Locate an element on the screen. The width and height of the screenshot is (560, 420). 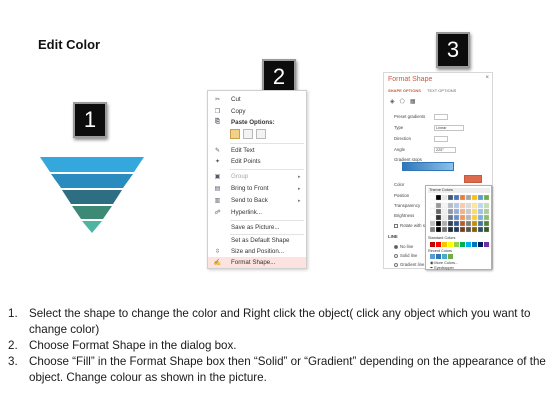
menu-item-set-default-shape: Set as Default Shape is located at coordinates (257, 240).